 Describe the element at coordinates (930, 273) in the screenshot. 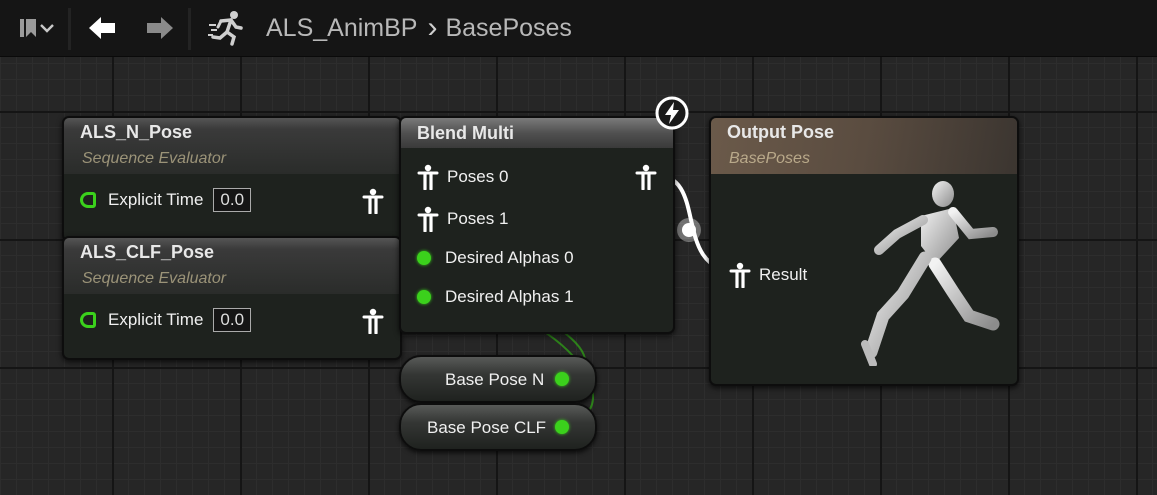

I see `running-mannequin-icon` at that location.